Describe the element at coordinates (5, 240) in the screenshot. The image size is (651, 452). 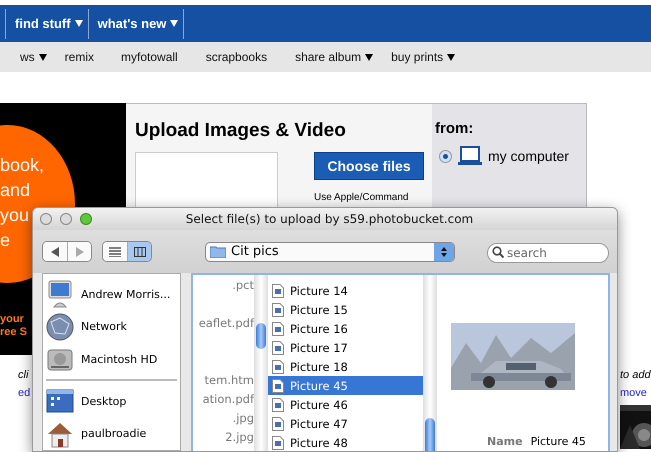
I see `promo-text-line: e` at that location.